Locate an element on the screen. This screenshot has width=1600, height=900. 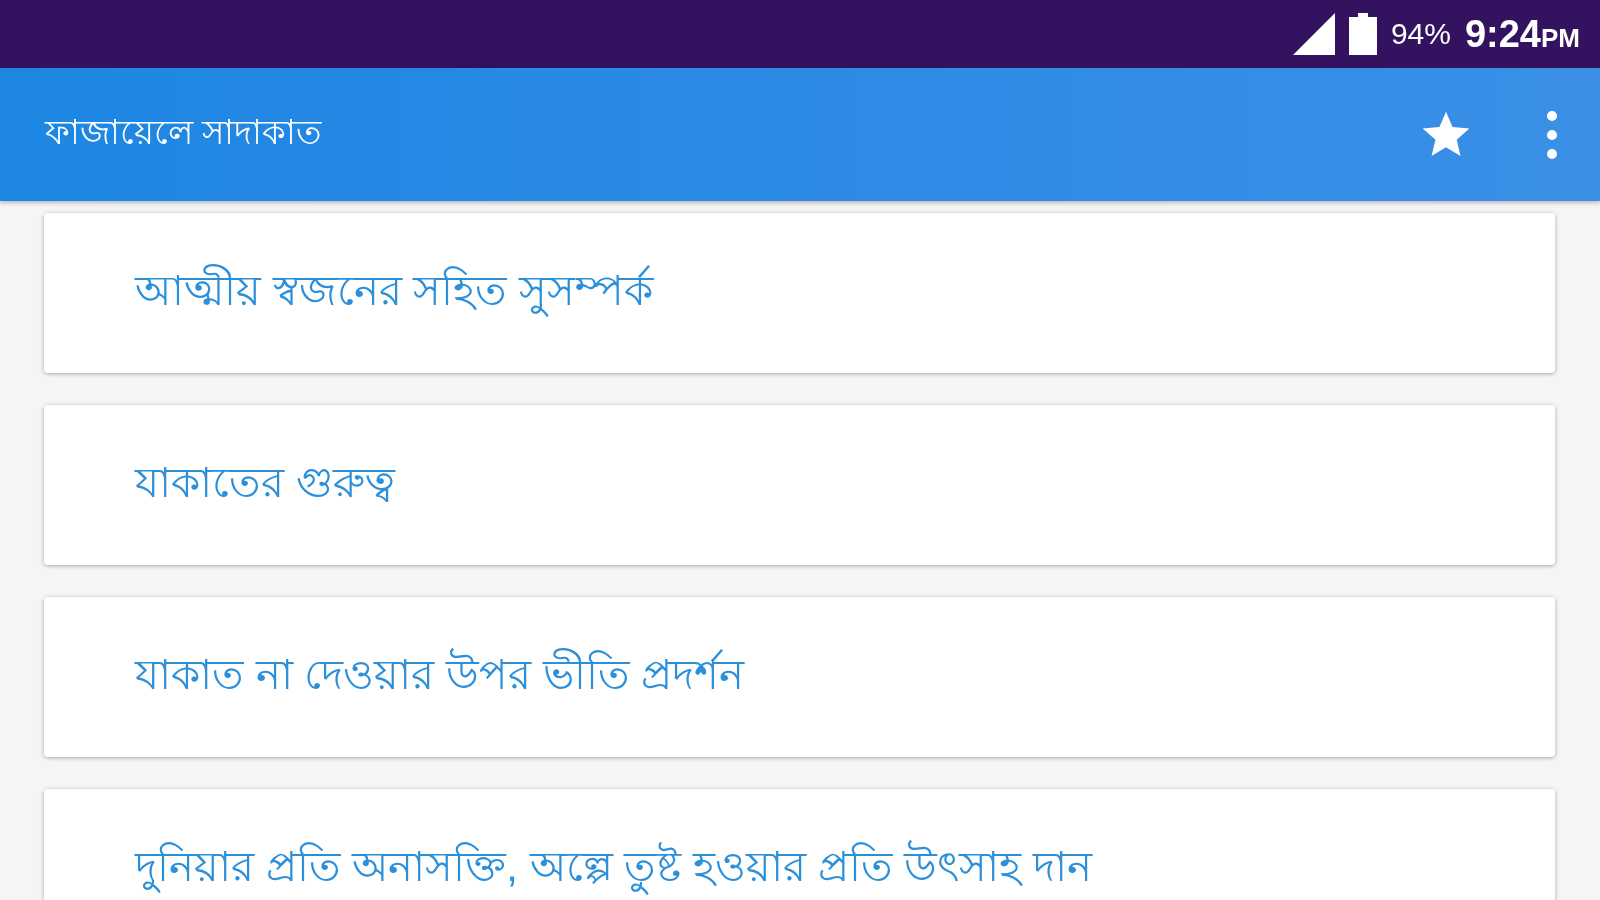
battery-percentage: 94% is located at coordinates (1420, 34).